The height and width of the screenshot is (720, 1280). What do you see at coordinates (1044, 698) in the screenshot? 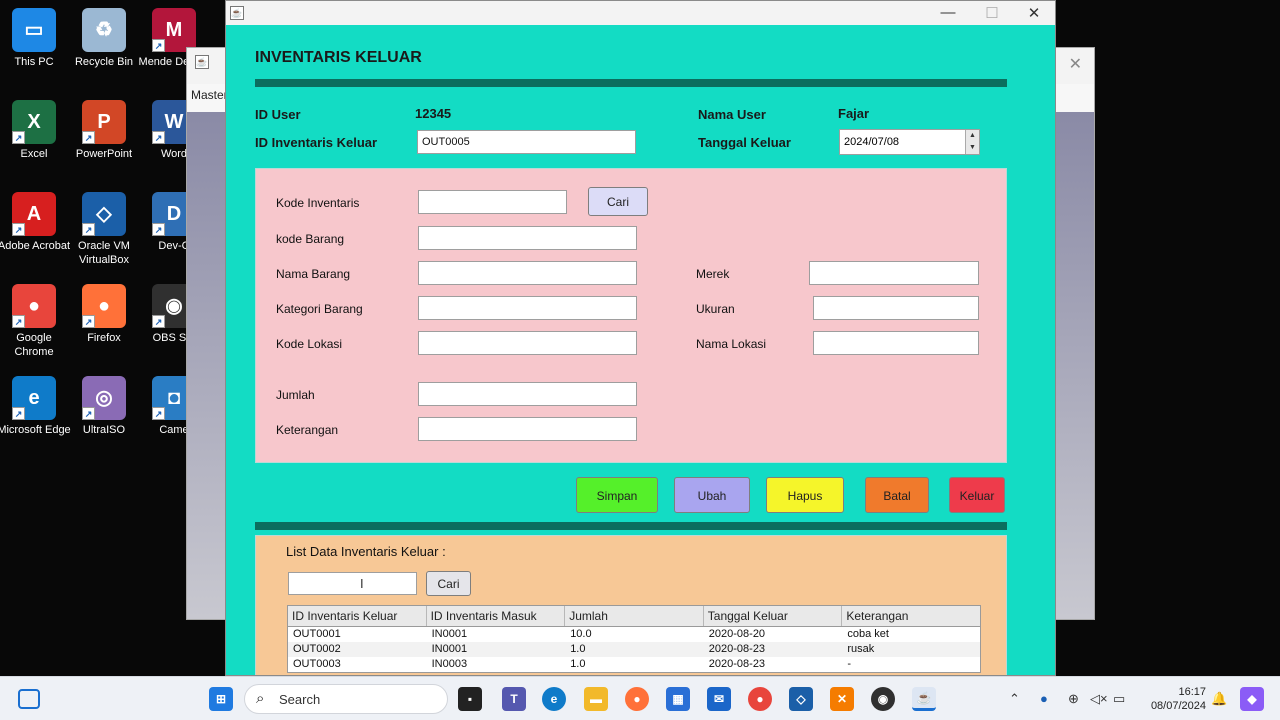
I see `microphone-icon: ●` at bounding box center [1044, 698].